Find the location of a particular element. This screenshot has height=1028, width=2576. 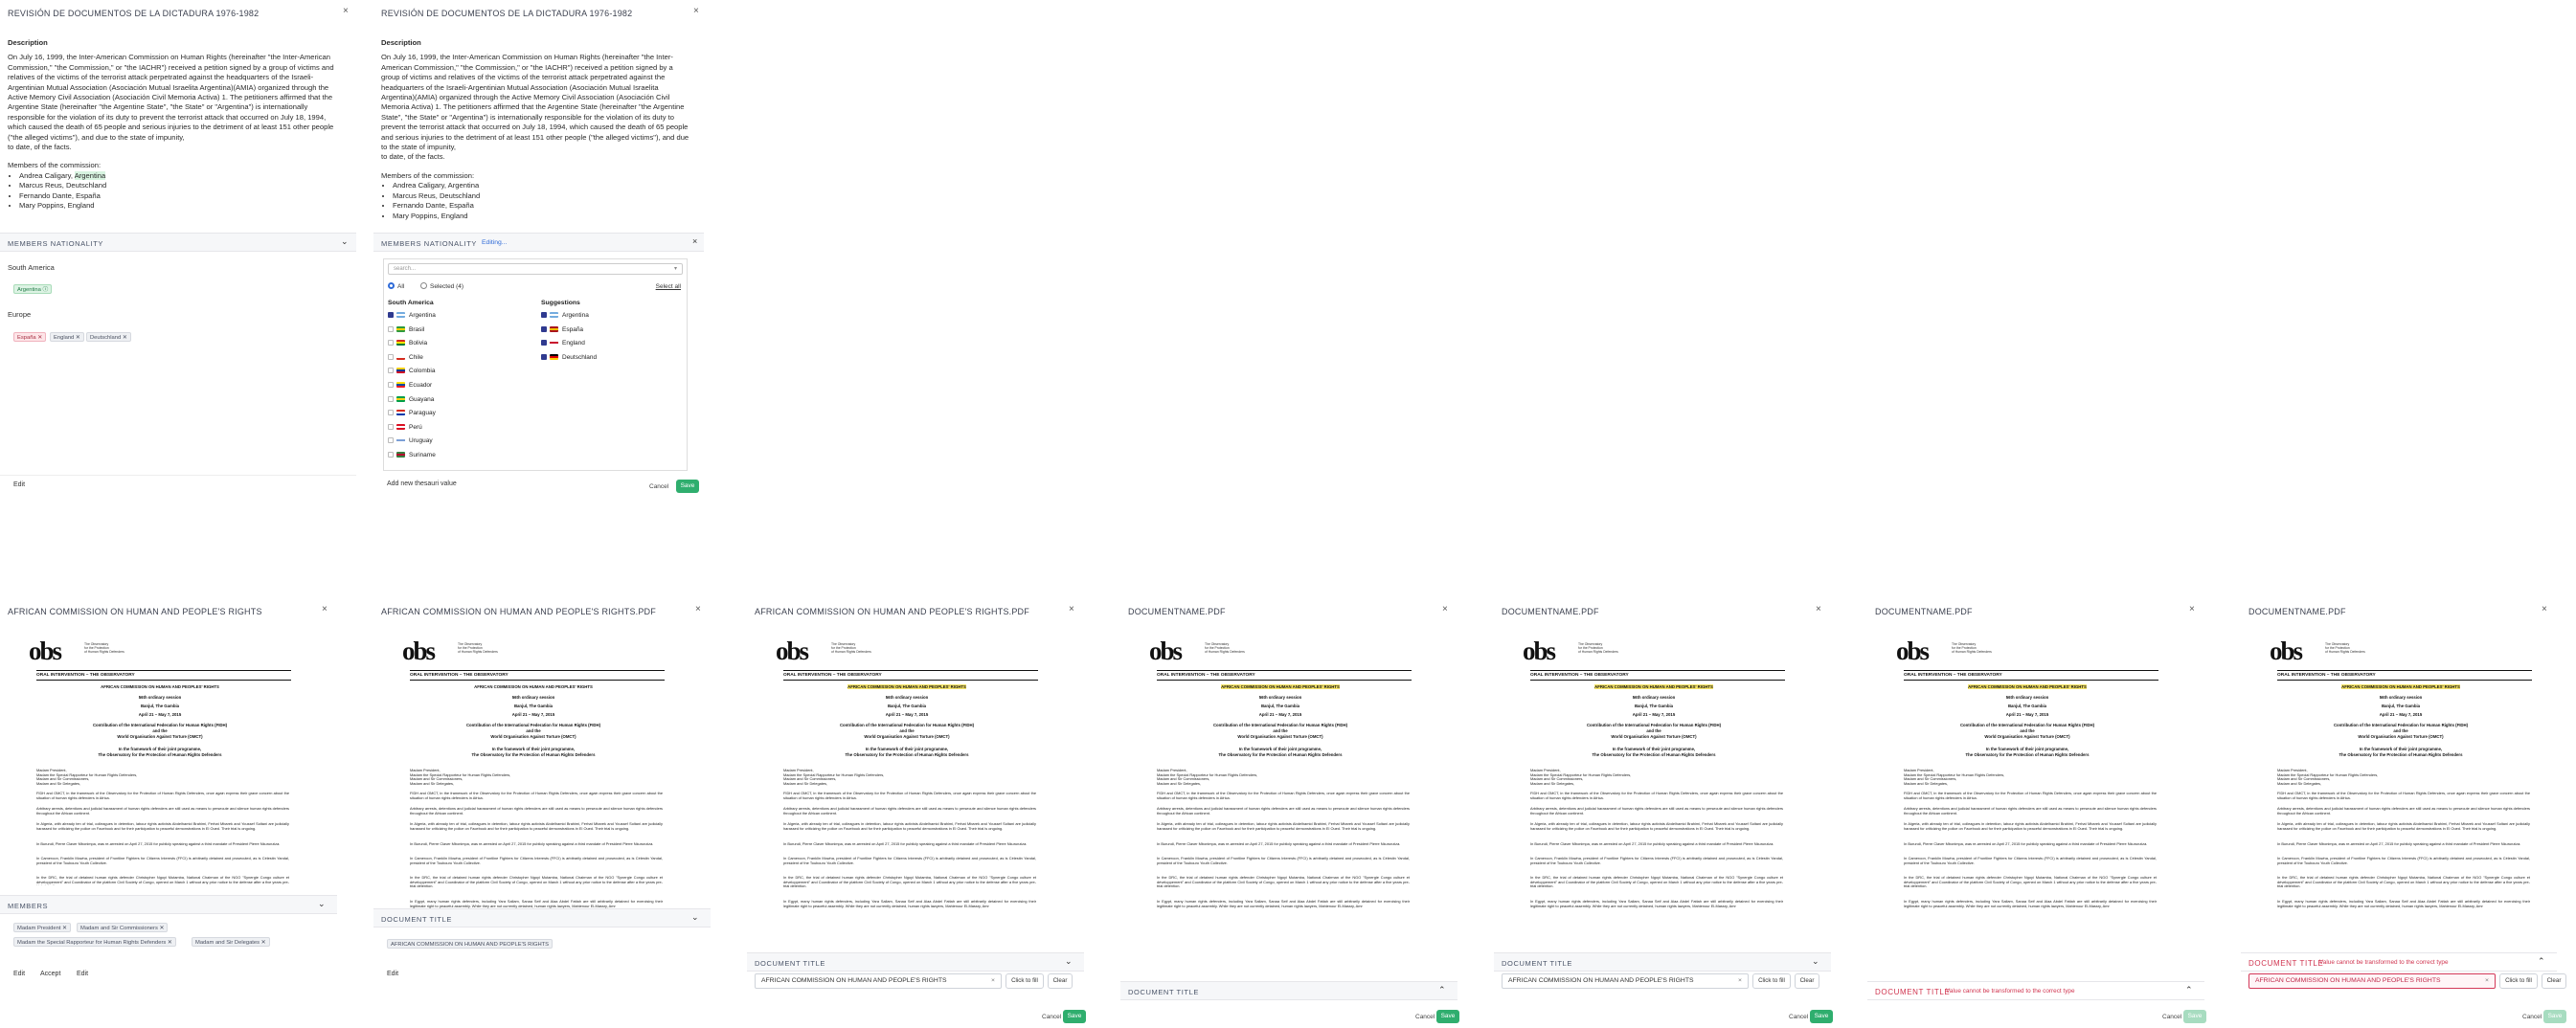

option-colombia: Colombia is located at coordinates (411, 371).